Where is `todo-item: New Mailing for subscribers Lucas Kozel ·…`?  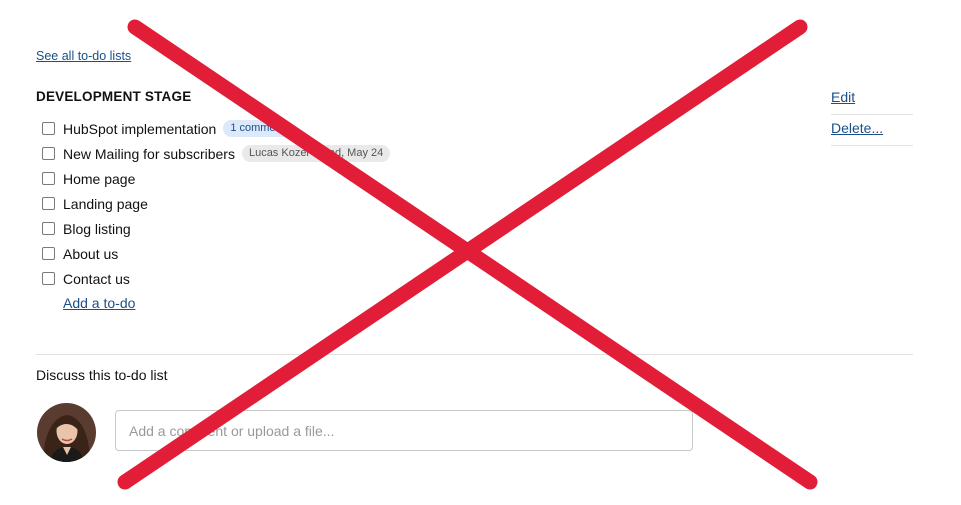 todo-item: New Mailing for subscribers Lucas Kozel ·… is located at coordinates (216, 153).